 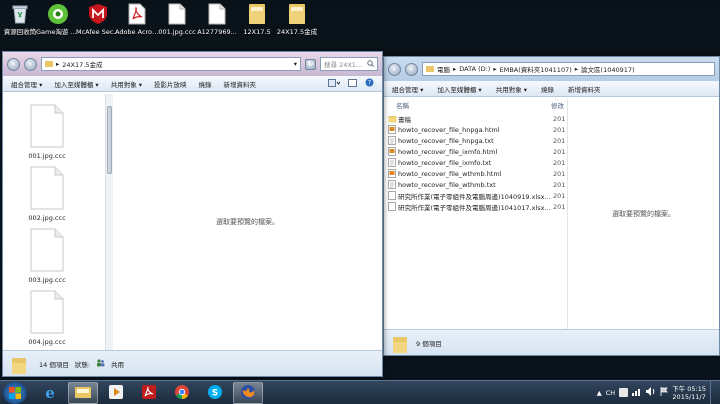 I want to click on acrobat-icon, so click(x=149, y=393).